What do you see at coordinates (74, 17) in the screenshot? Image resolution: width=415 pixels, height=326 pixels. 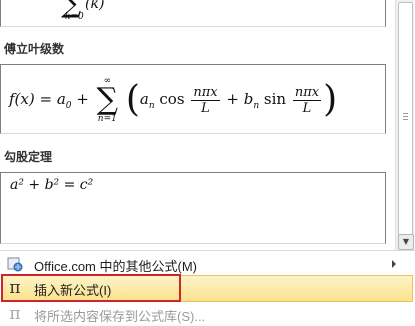 I see `top-formula-lower: k=0` at bounding box center [74, 17].